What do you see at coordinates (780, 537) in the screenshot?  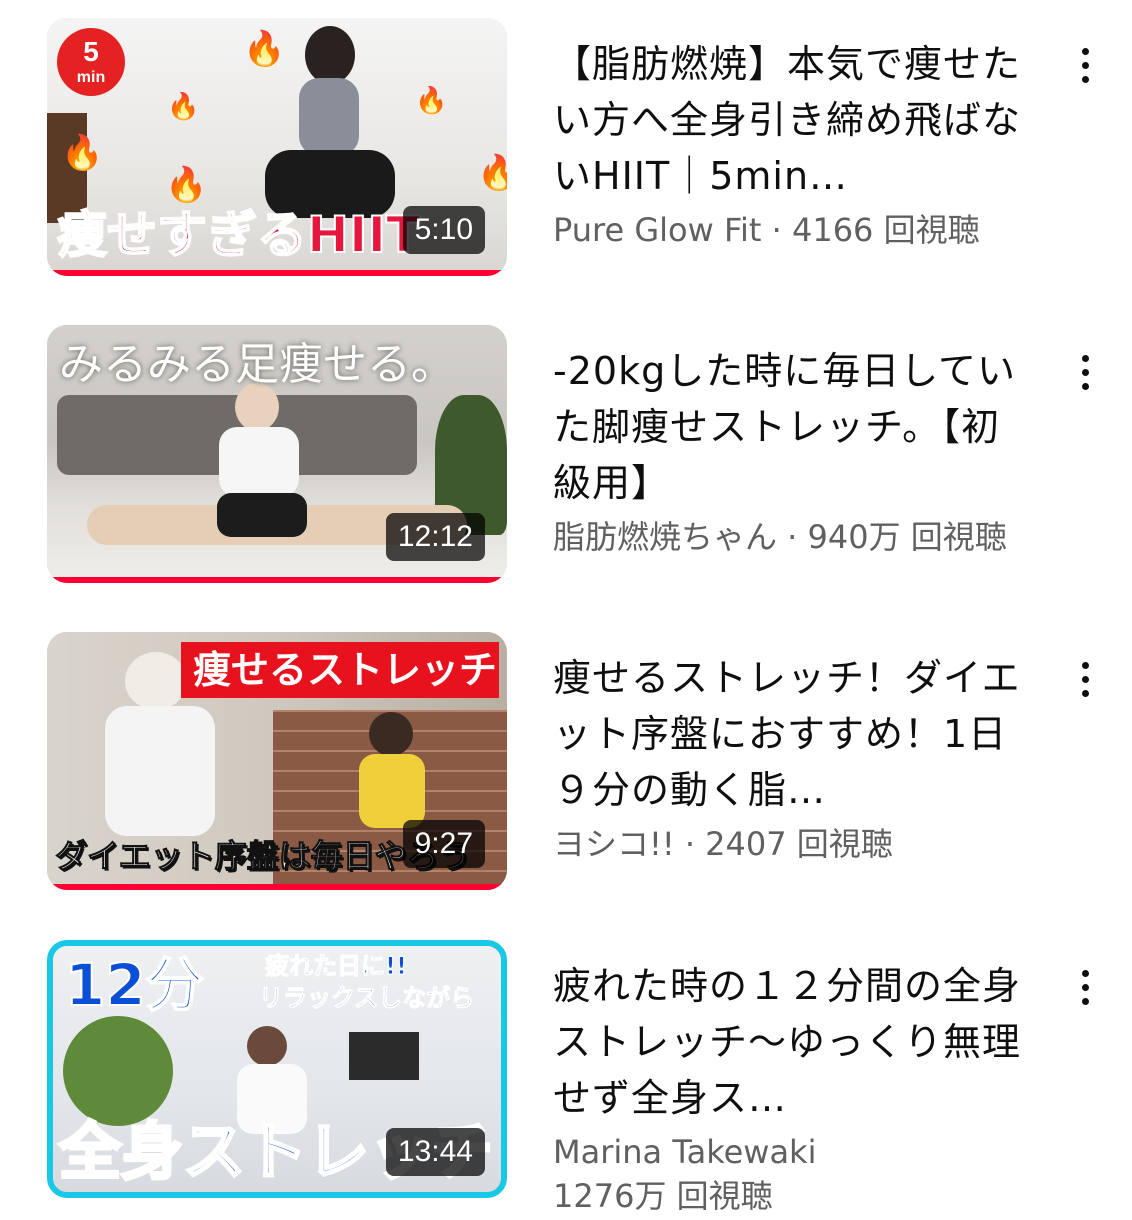 I see `channel-and-views: 脂肪燃焼ちゃん · 940万 回視聴` at bounding box center [780, 537].